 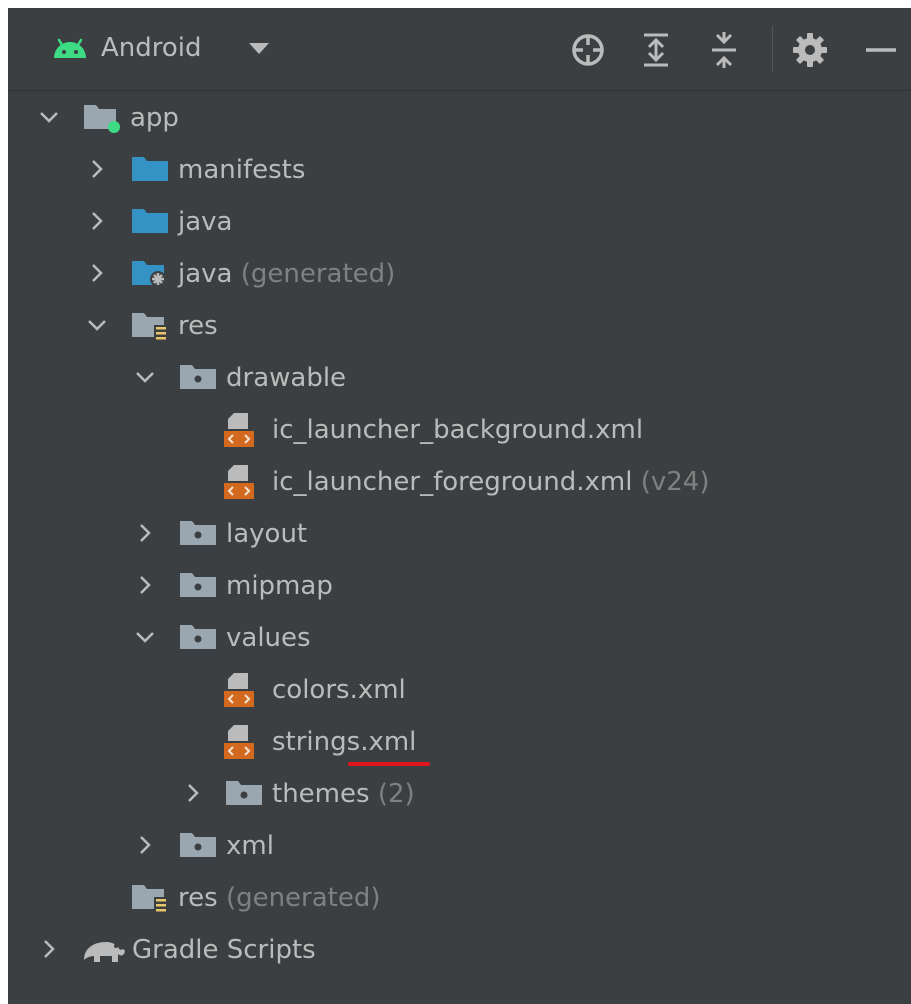 What do you see at coordinates (70, 48) in the screenshot?
I see `android-icon` at bounding box center [70, 48].